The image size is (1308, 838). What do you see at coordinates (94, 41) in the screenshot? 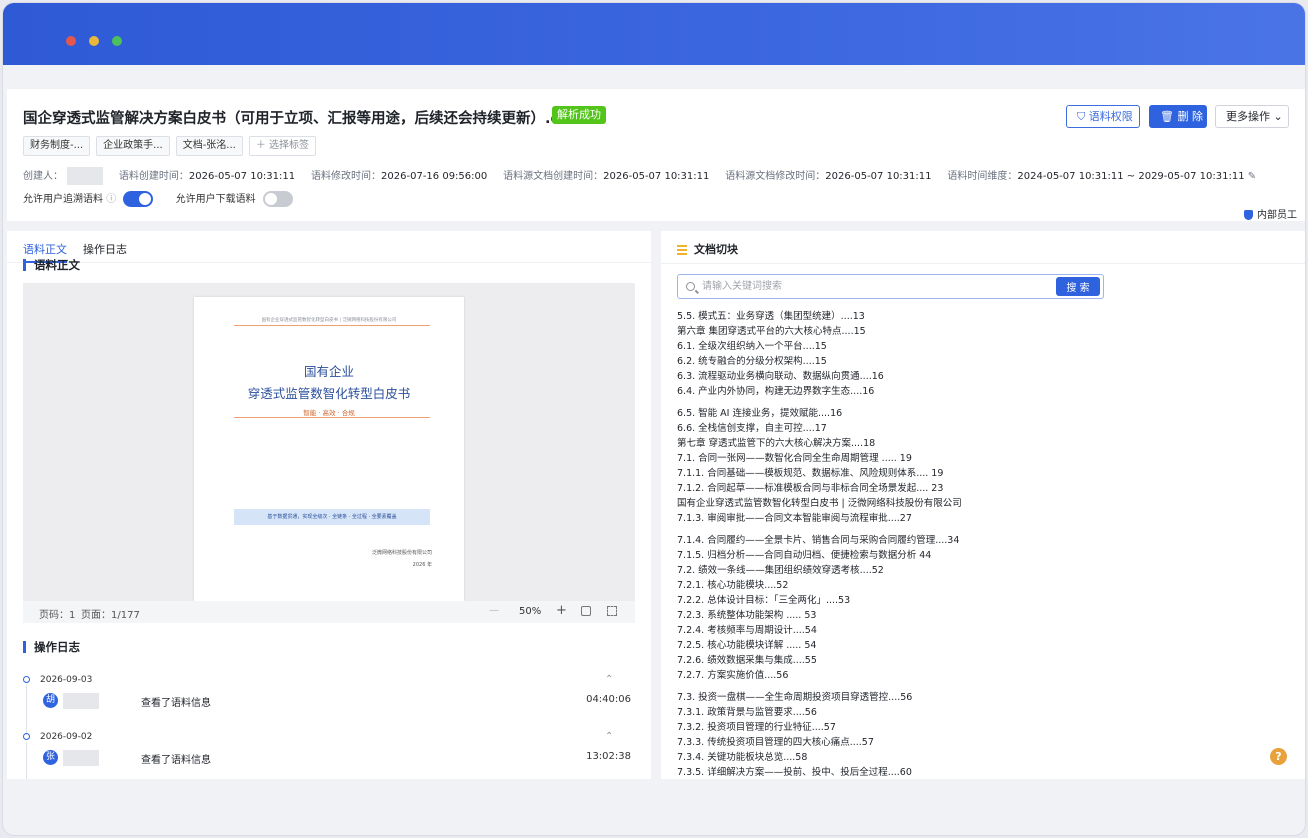
I see `minimize-window-dot` at bounding box center [94, 41].